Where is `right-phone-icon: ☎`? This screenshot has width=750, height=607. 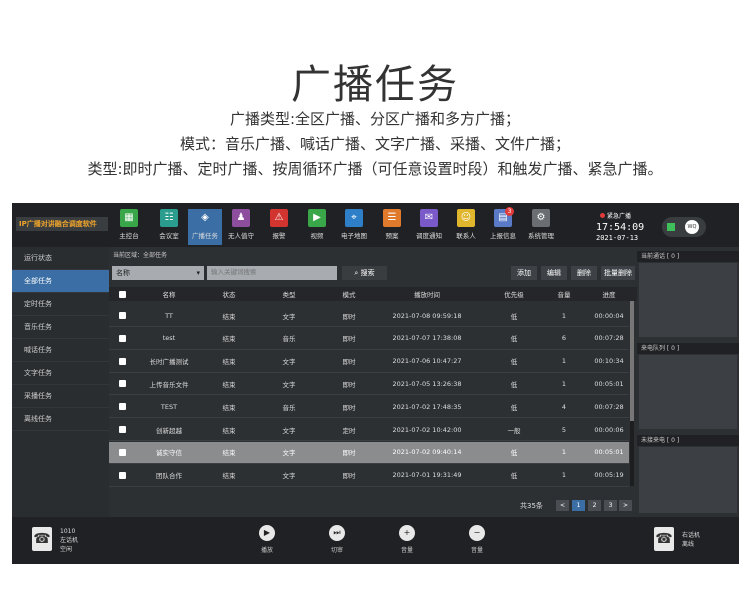 right-phone-icon: ☎ is located at coordinates (664, 539).